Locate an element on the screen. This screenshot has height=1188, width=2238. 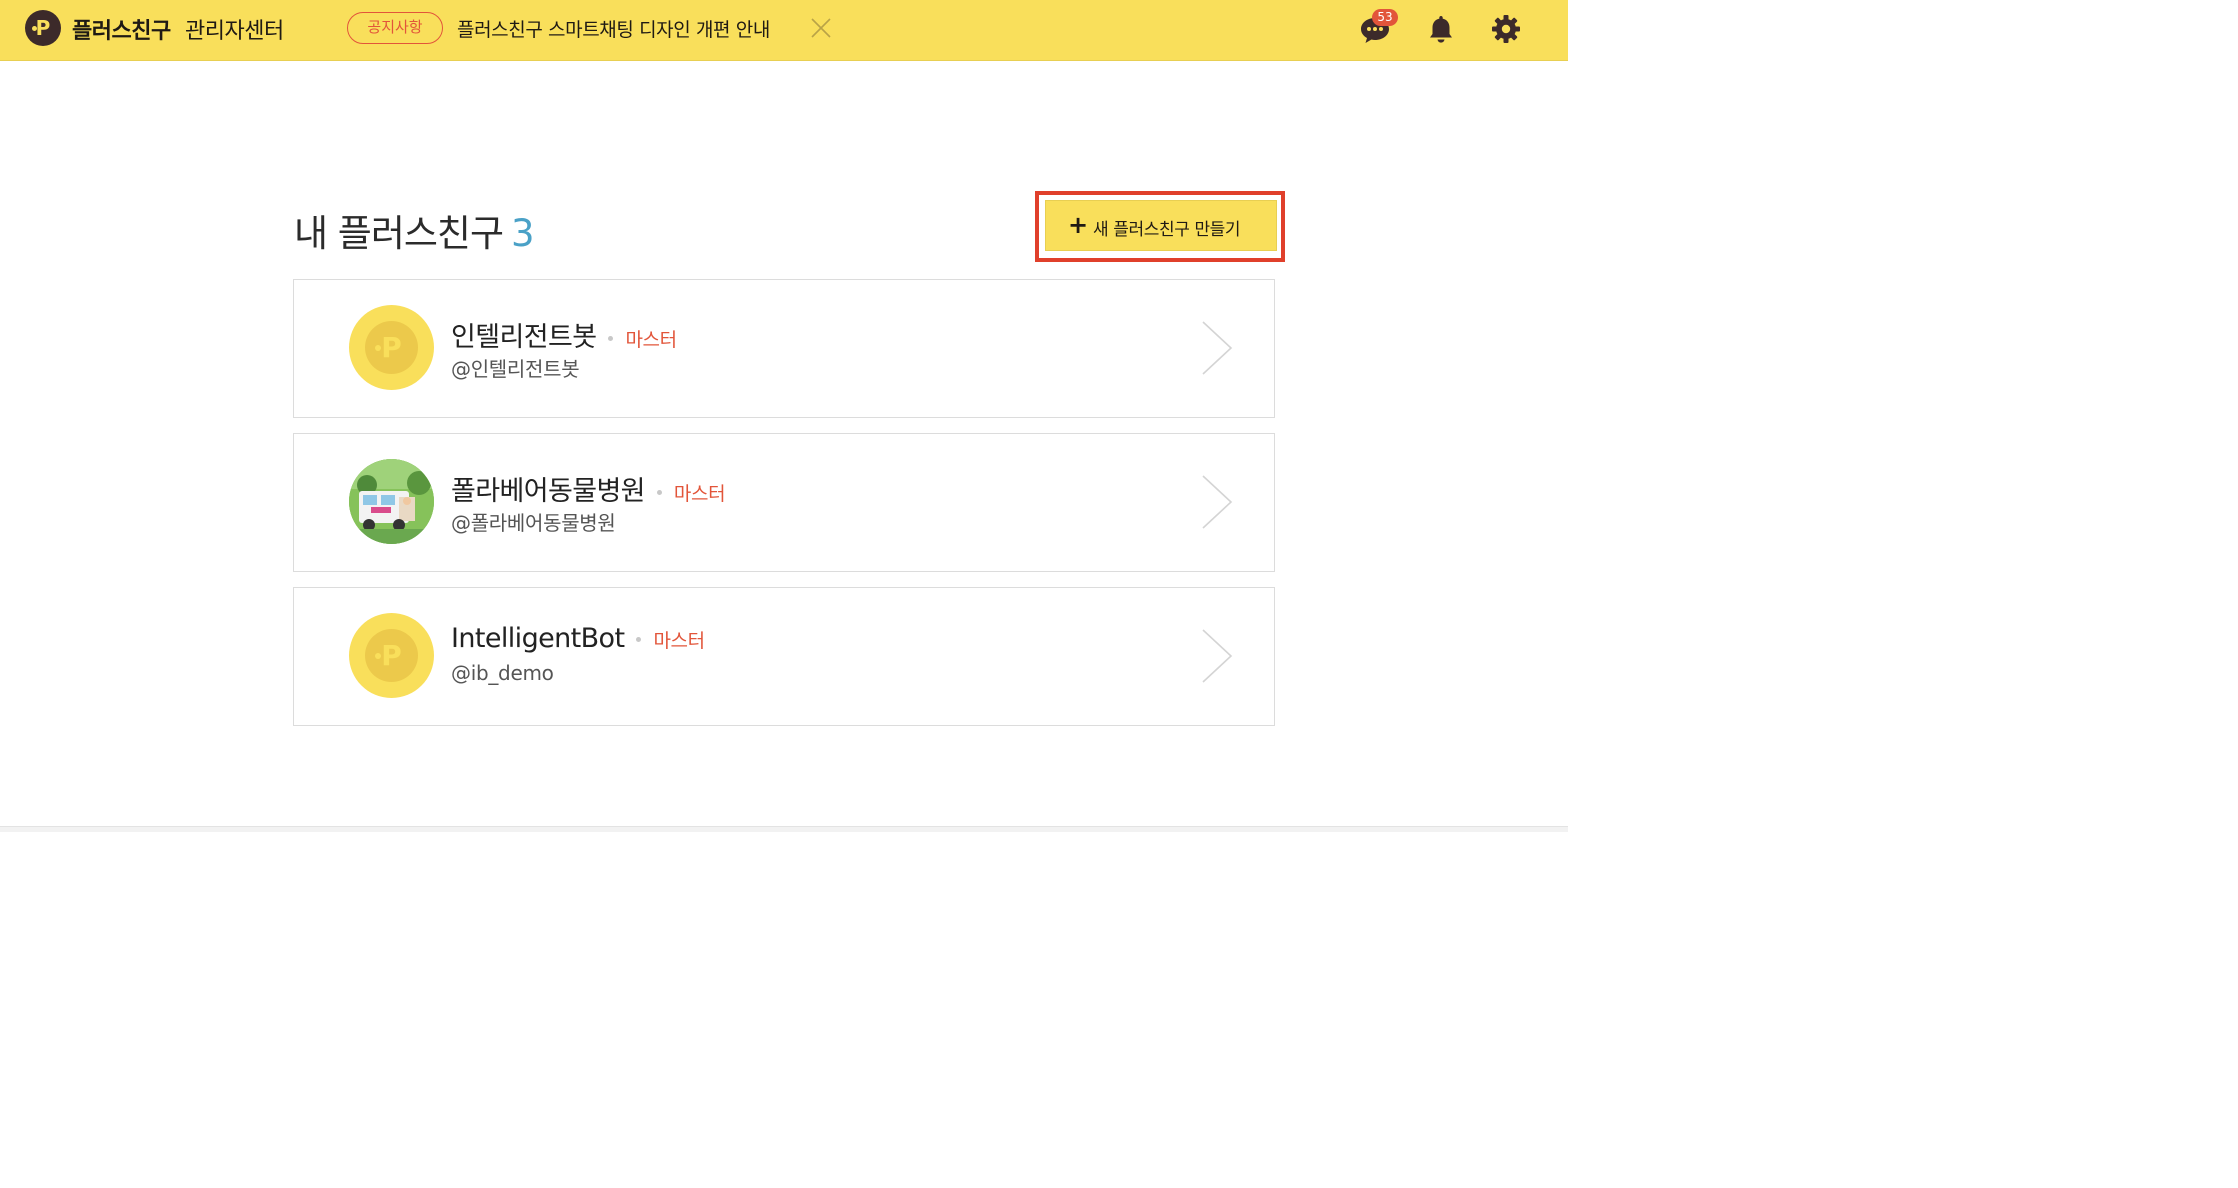
notice-link: 플러스친구 스마트채팅 디자인 개편 안내 is located at coordinates (613, 28).